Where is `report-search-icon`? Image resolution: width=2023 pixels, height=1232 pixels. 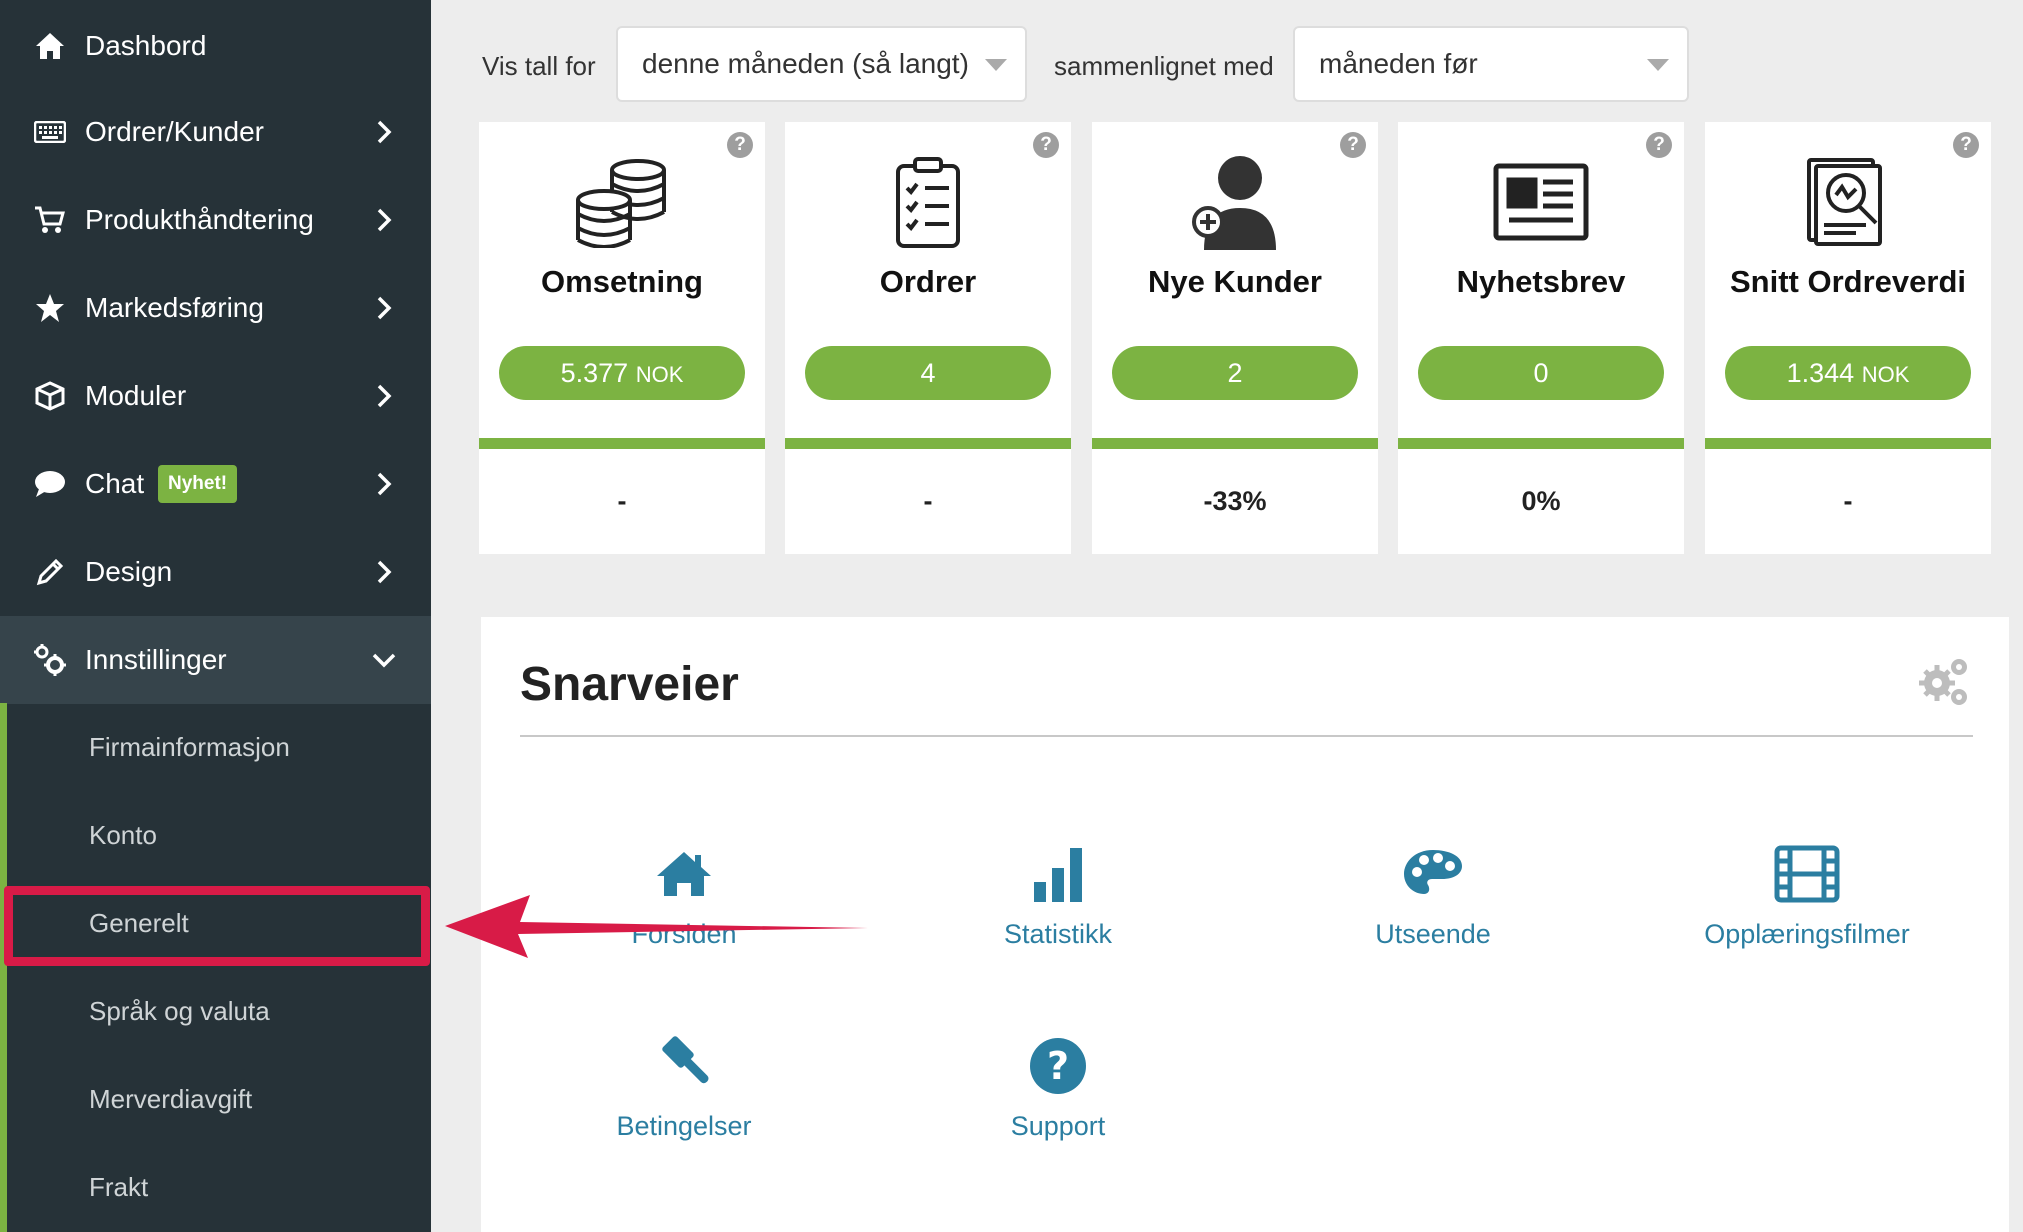 report-search-icon is located at coordinates (1848, 202).